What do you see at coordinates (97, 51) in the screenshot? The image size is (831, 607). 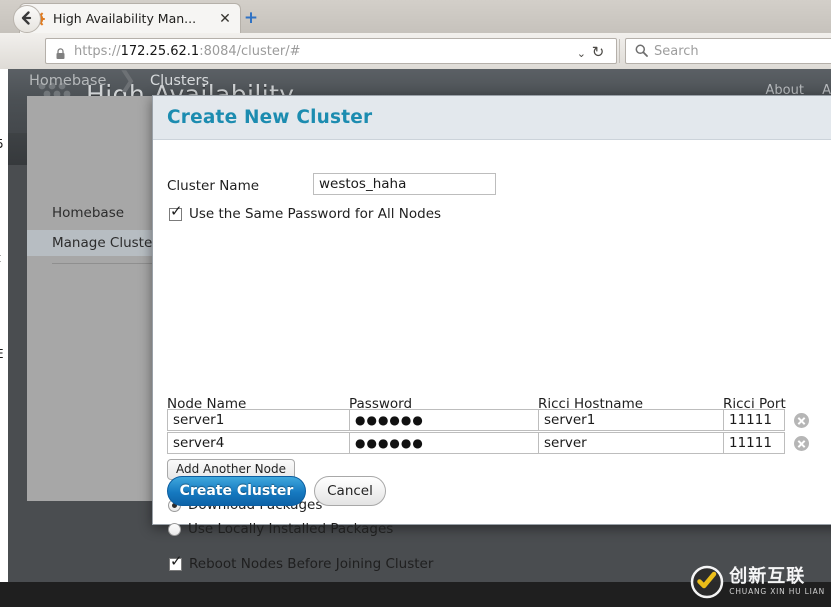 I see `url-scheme: https://` at bounding box center [97, 51].